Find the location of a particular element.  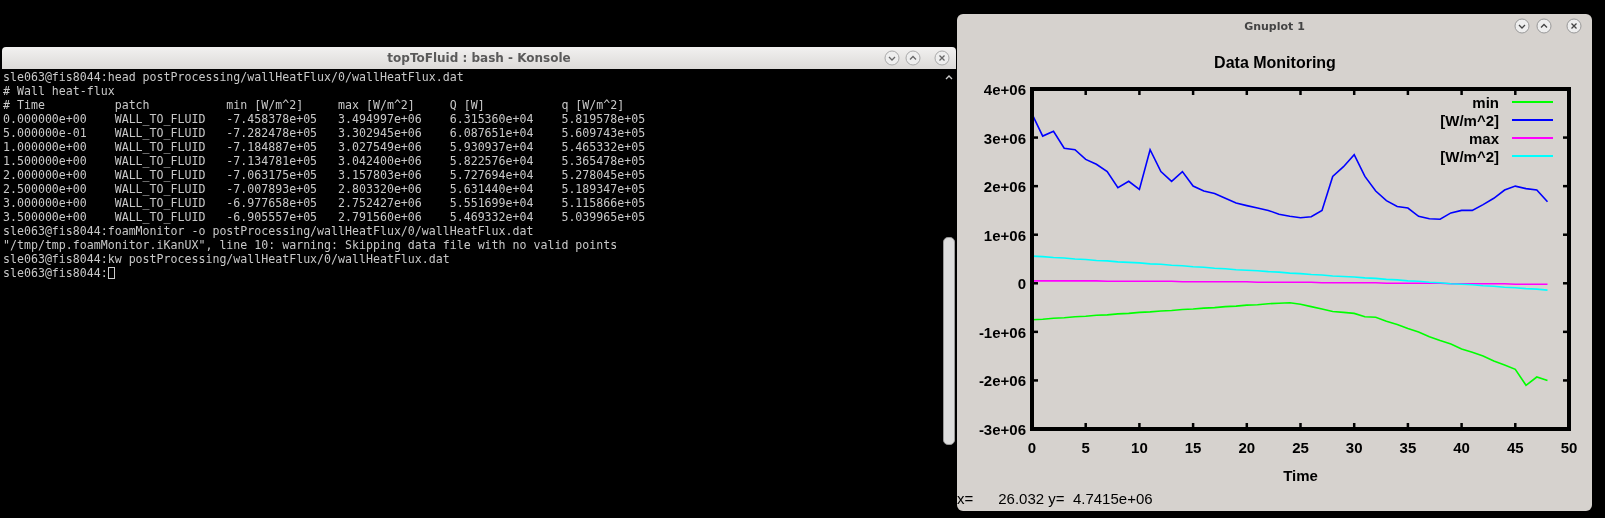

terminal-line: 1.000000e+00 WALL_TO_FLUID -7.184887e+05 3.027549e+06 5.930937e+04 5.465332e+05 is located at coordinates (324, 147).